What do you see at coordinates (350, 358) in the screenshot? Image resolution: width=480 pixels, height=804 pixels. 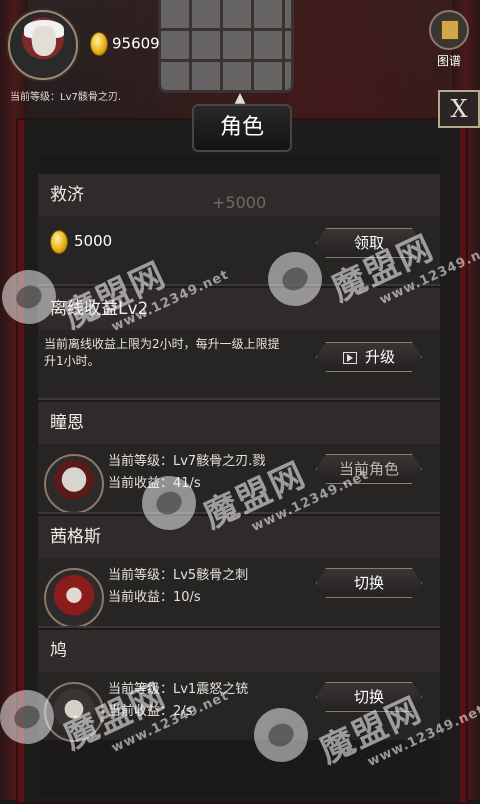 I see `video-ad-icon` at bounding box center [350, 358].